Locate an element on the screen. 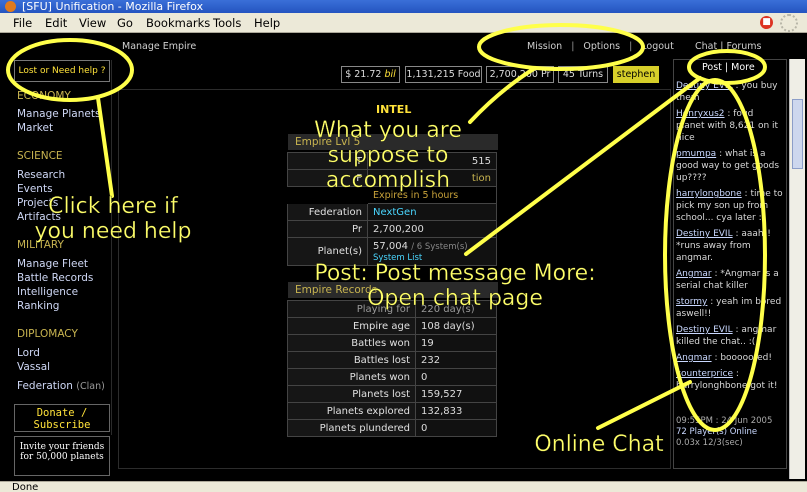 Image resolution: width=807 pixels, height=492 pixels. mission-link: Mission is located at coordinates (544, 46).